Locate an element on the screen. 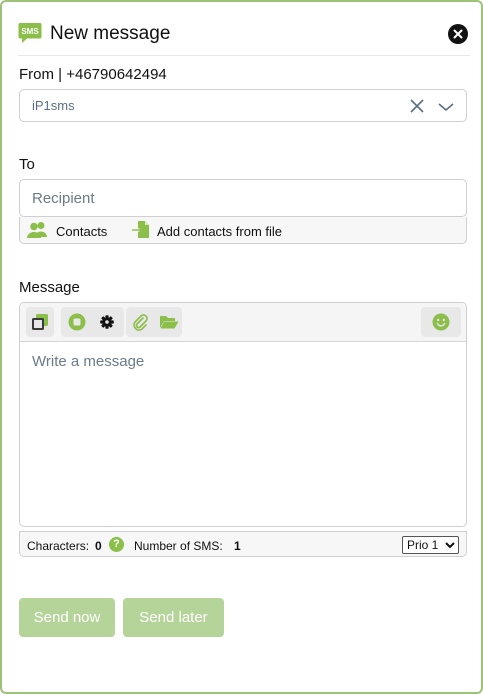  toolbar-group-files is located at coordinates (154, 322).